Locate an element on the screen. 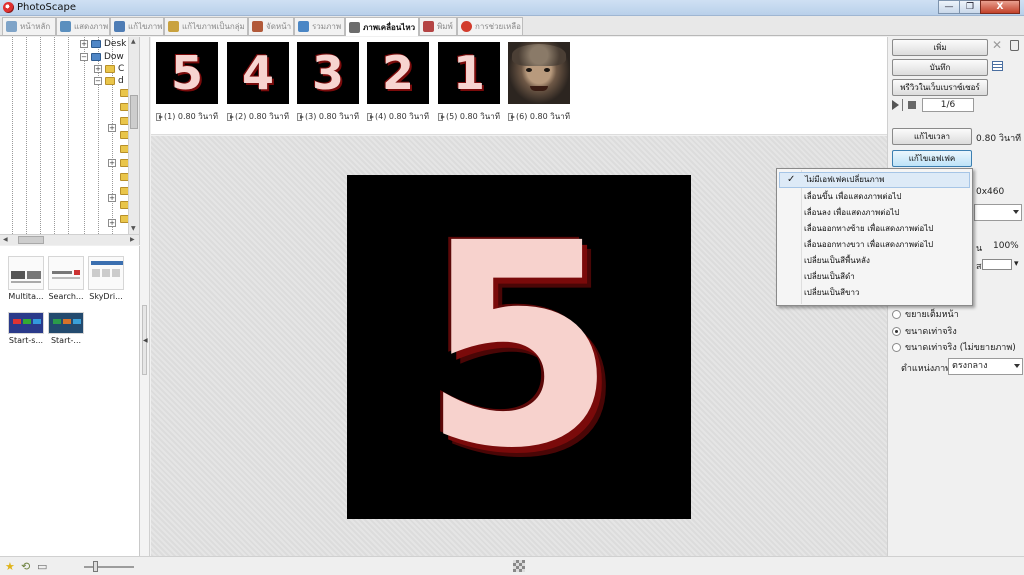  collapse-arrow-icon: ◀ is located at coordinates (145, 340).